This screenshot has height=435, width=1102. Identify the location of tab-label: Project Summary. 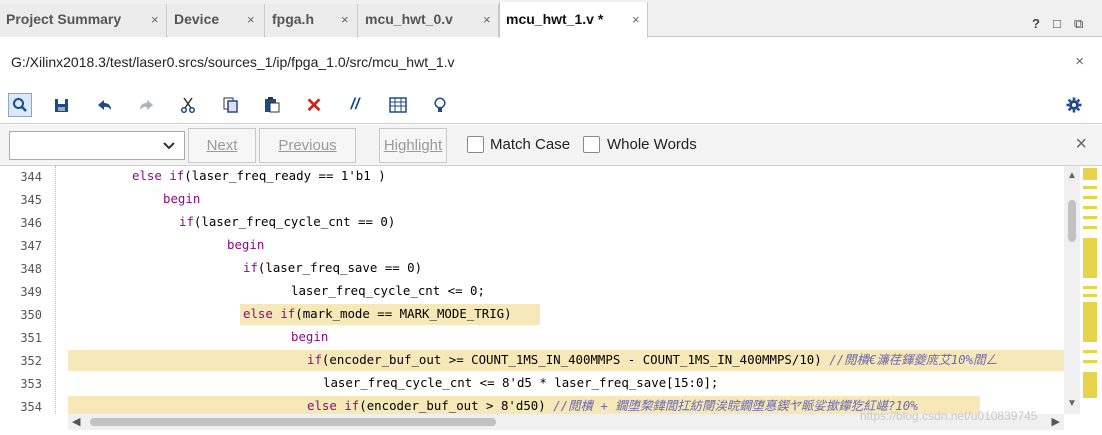
(64, 19).